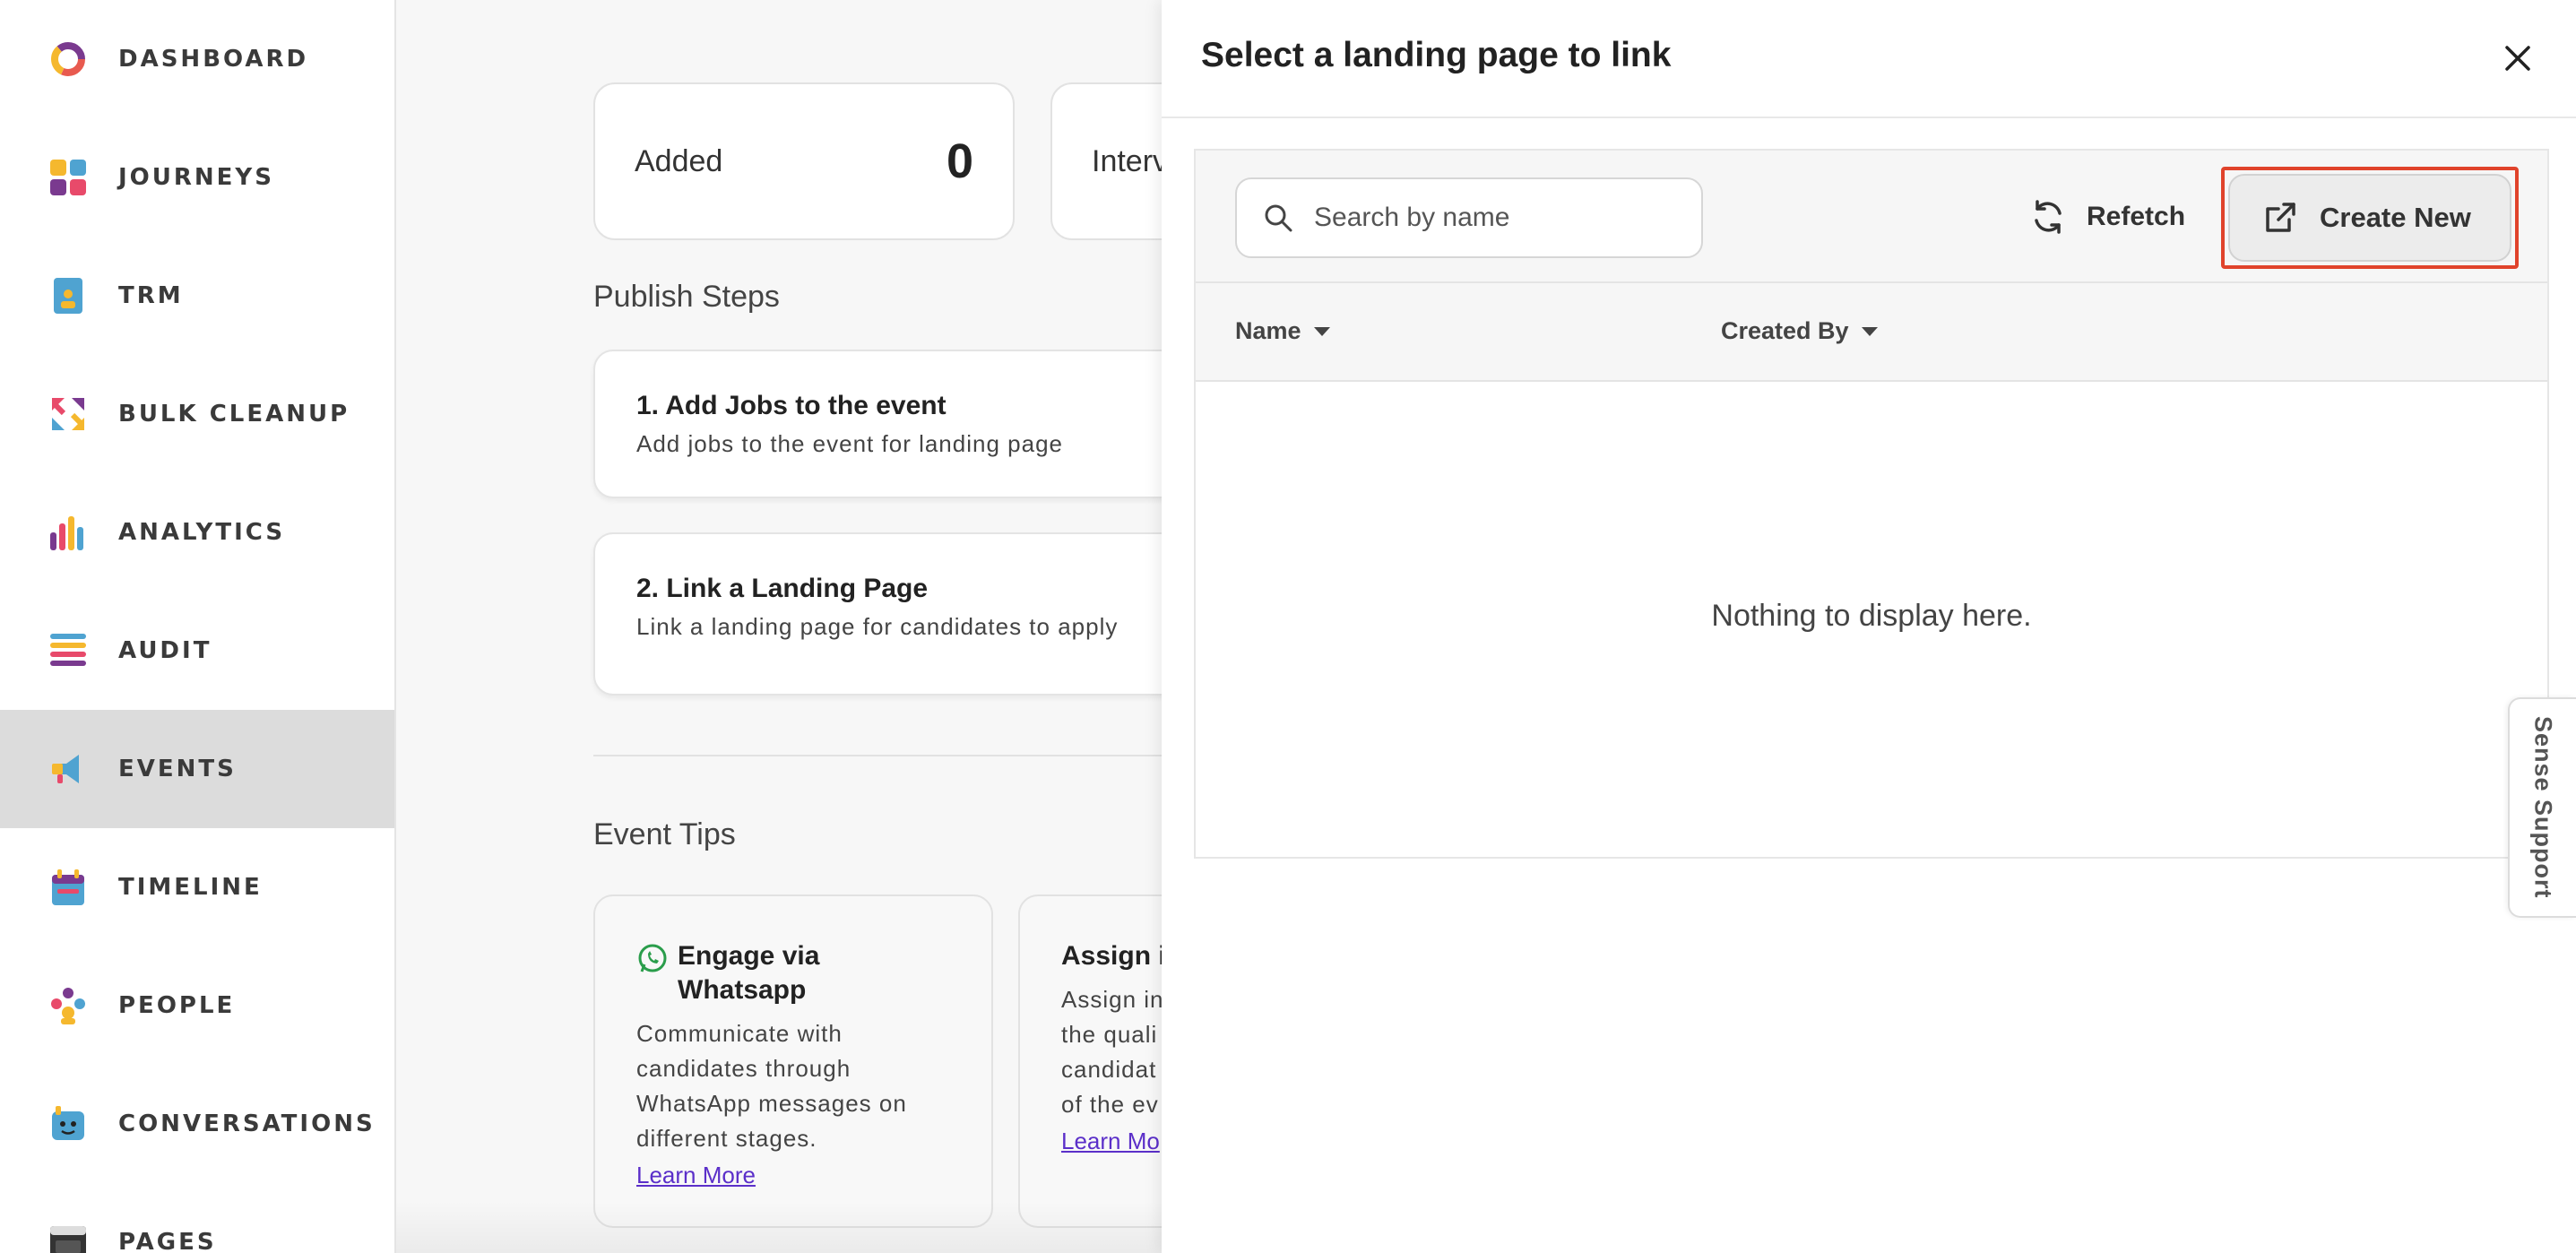 The height and width of the screenshot is (1253, 2576). What do you see at coordinates (749, 956) in the screenshot?
I see `tip-title: Engage via` at bounding box center [749, 956].